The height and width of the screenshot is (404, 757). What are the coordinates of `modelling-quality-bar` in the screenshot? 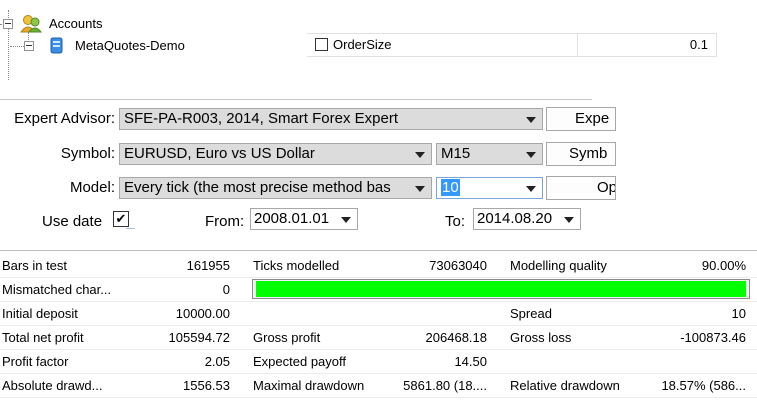 It's located at (501, 289).